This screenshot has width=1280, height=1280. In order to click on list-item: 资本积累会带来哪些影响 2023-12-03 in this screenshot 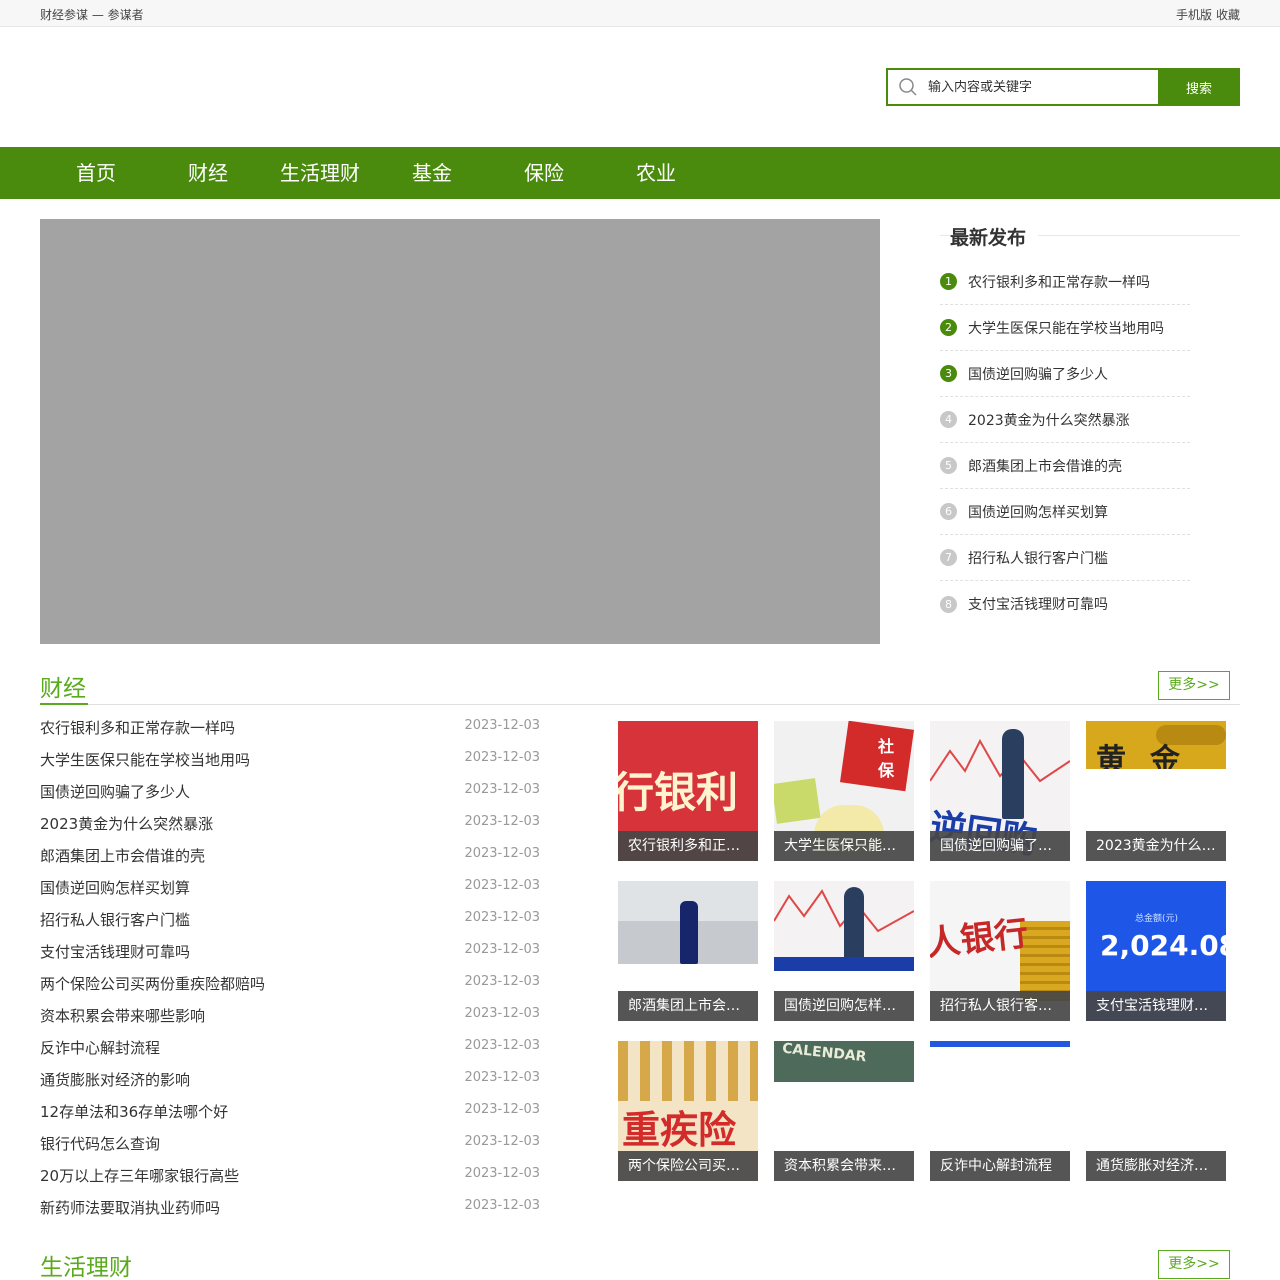, I will do `click(290, 1015)`.